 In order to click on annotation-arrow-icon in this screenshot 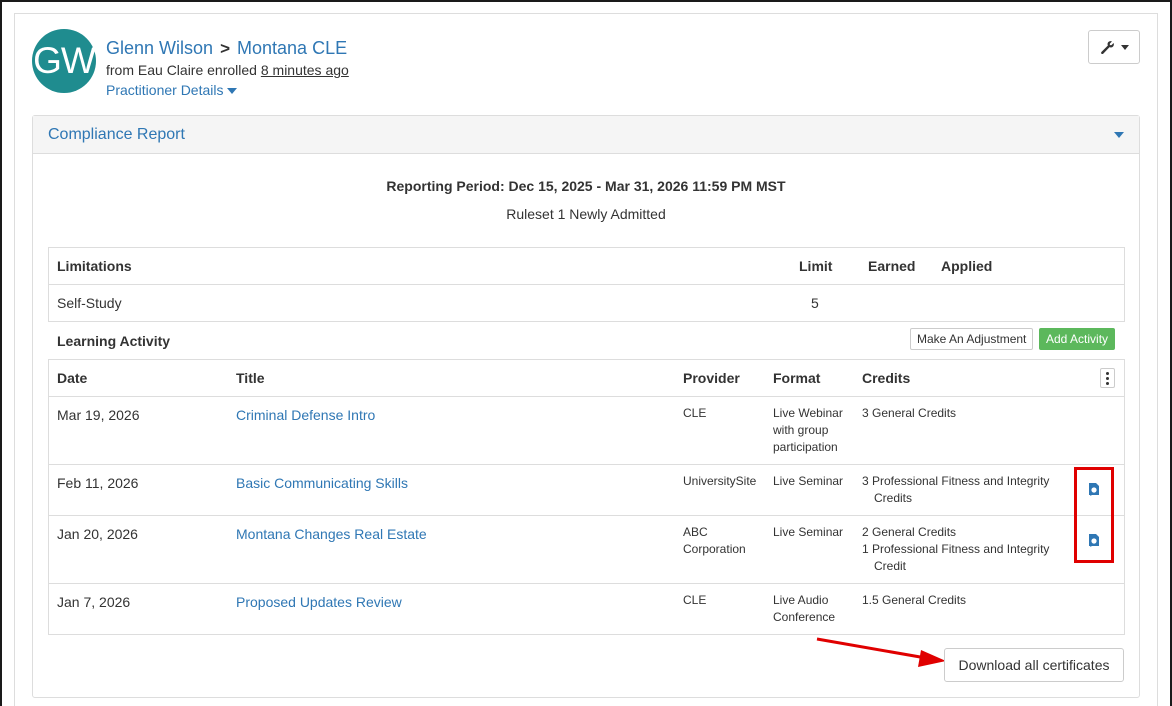, I will do `click(881, 652)`.